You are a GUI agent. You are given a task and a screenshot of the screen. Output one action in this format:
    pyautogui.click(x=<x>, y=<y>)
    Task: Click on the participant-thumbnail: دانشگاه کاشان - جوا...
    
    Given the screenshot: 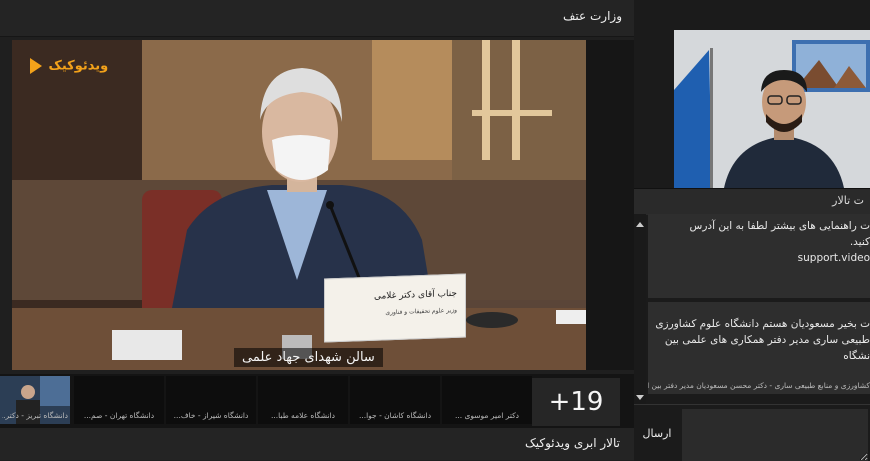 What is the action you would take?
    pyautogui.click(x=395, y=400)
    